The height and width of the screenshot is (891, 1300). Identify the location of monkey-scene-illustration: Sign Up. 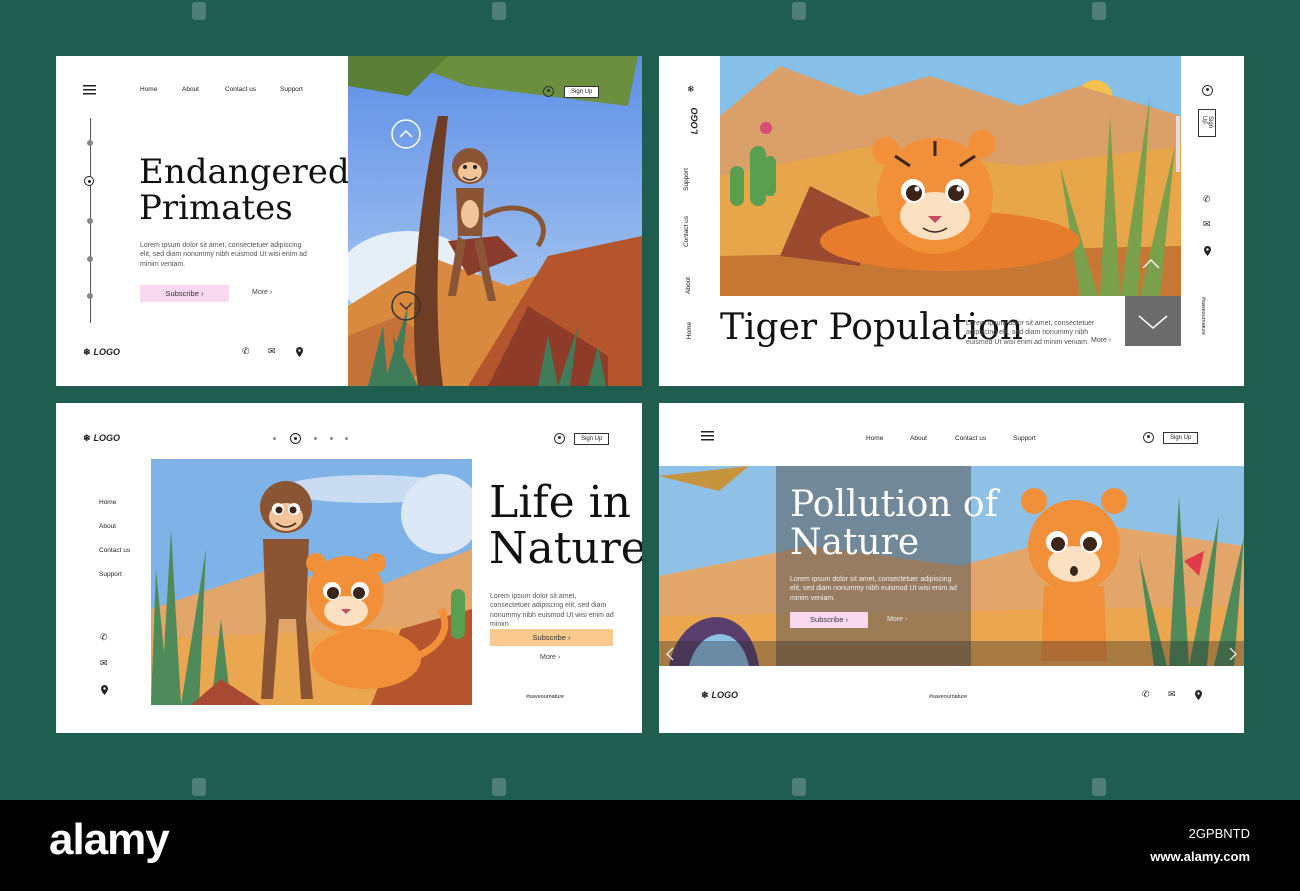
(495, 221).